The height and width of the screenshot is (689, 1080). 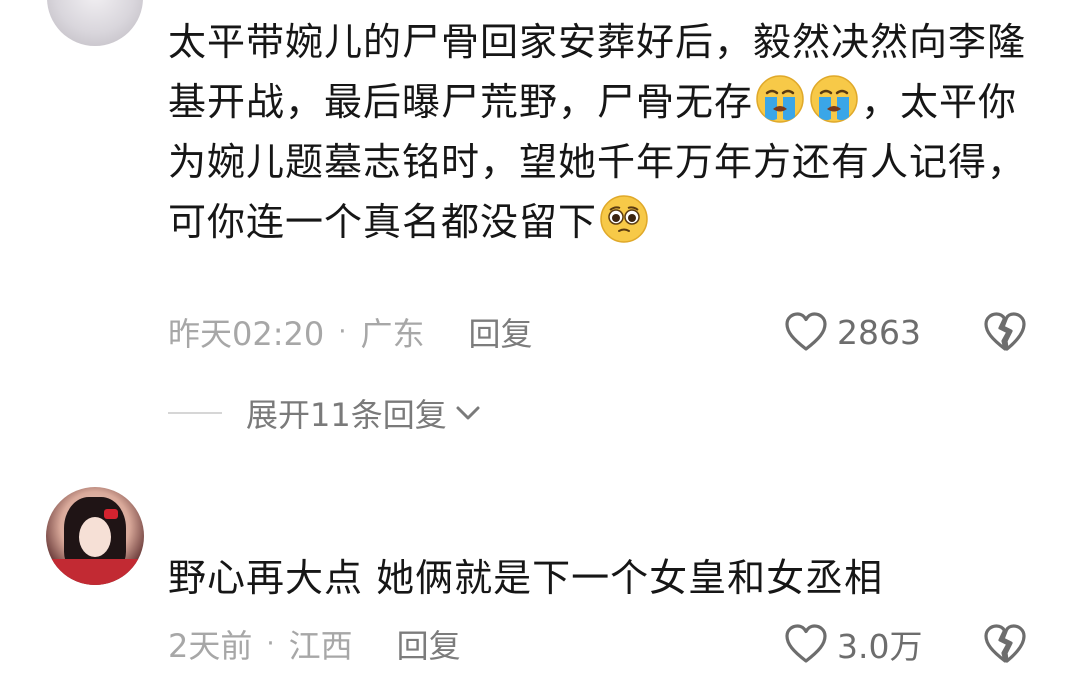 I want to click on expand-replies-button: 展开11条回复, so click(x=325, y=413).